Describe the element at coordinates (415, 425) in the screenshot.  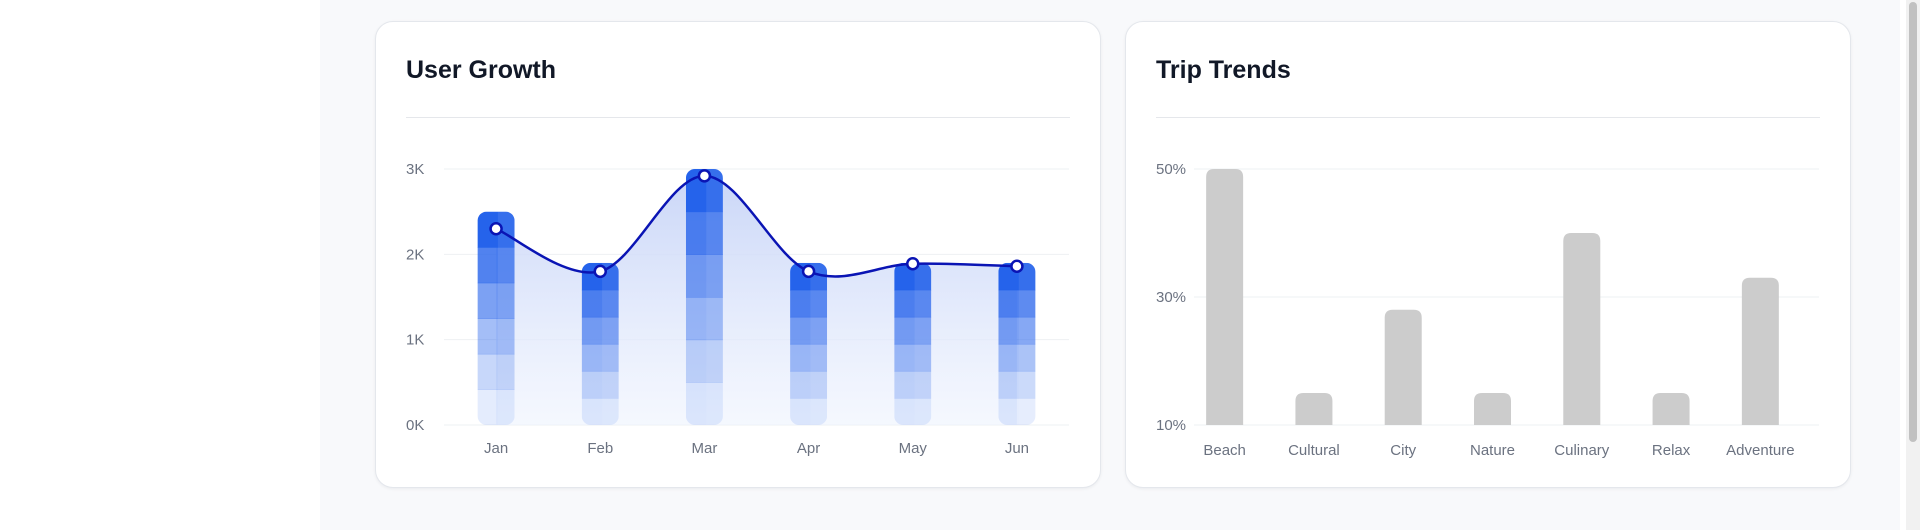
I see `y-tick-label: 0K` at that location.